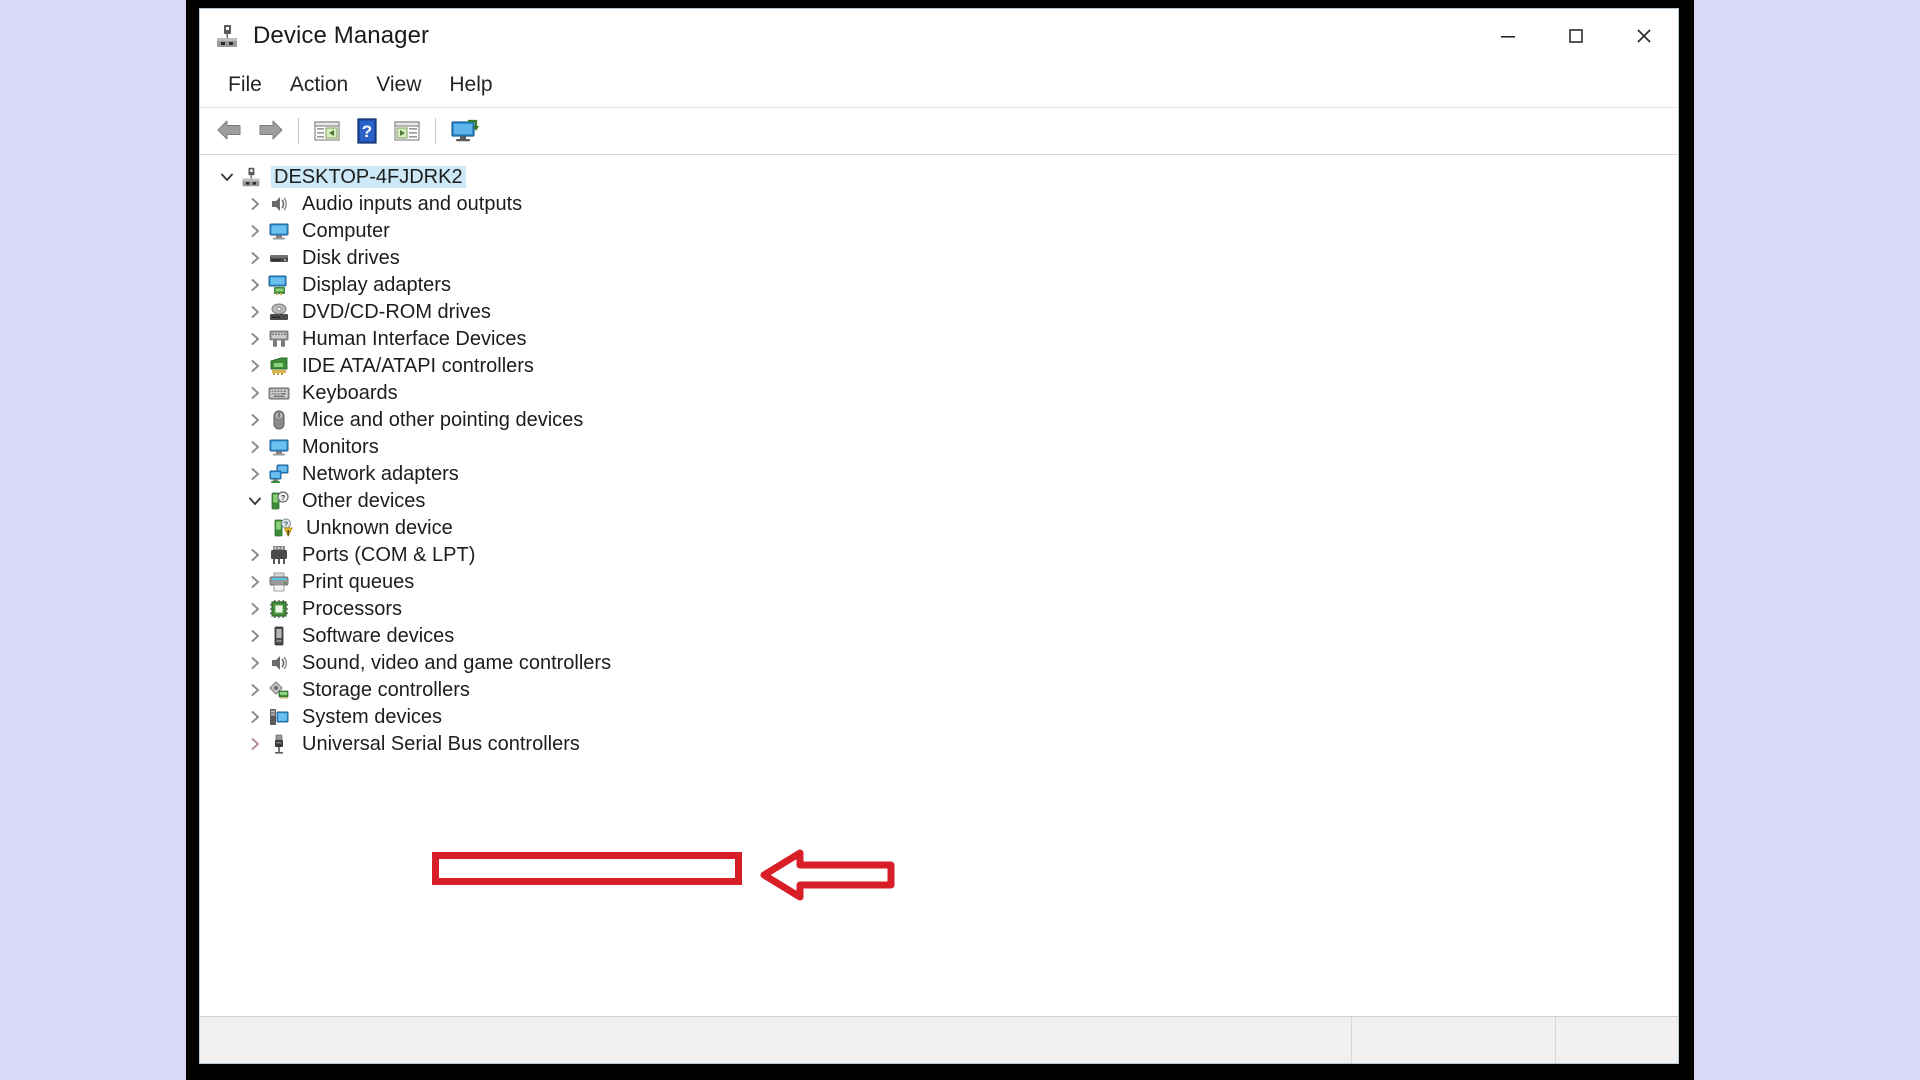 This screenshot has height=1080, width=1920. Describe the element at coordinates (319, 85) in the screenshot. I see `menu-action: Action` at that location.